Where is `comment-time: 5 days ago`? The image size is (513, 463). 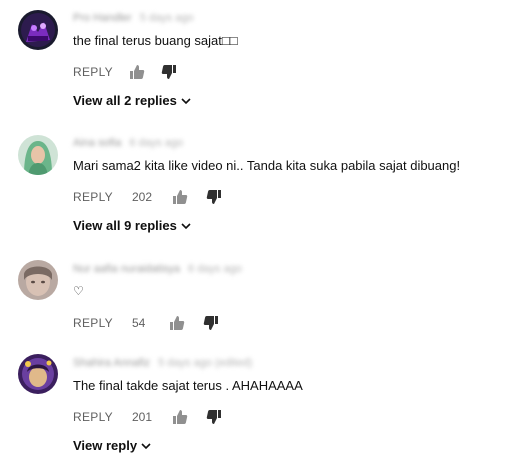 comment-time: 5 days ago is located at coordinates (167, 18).